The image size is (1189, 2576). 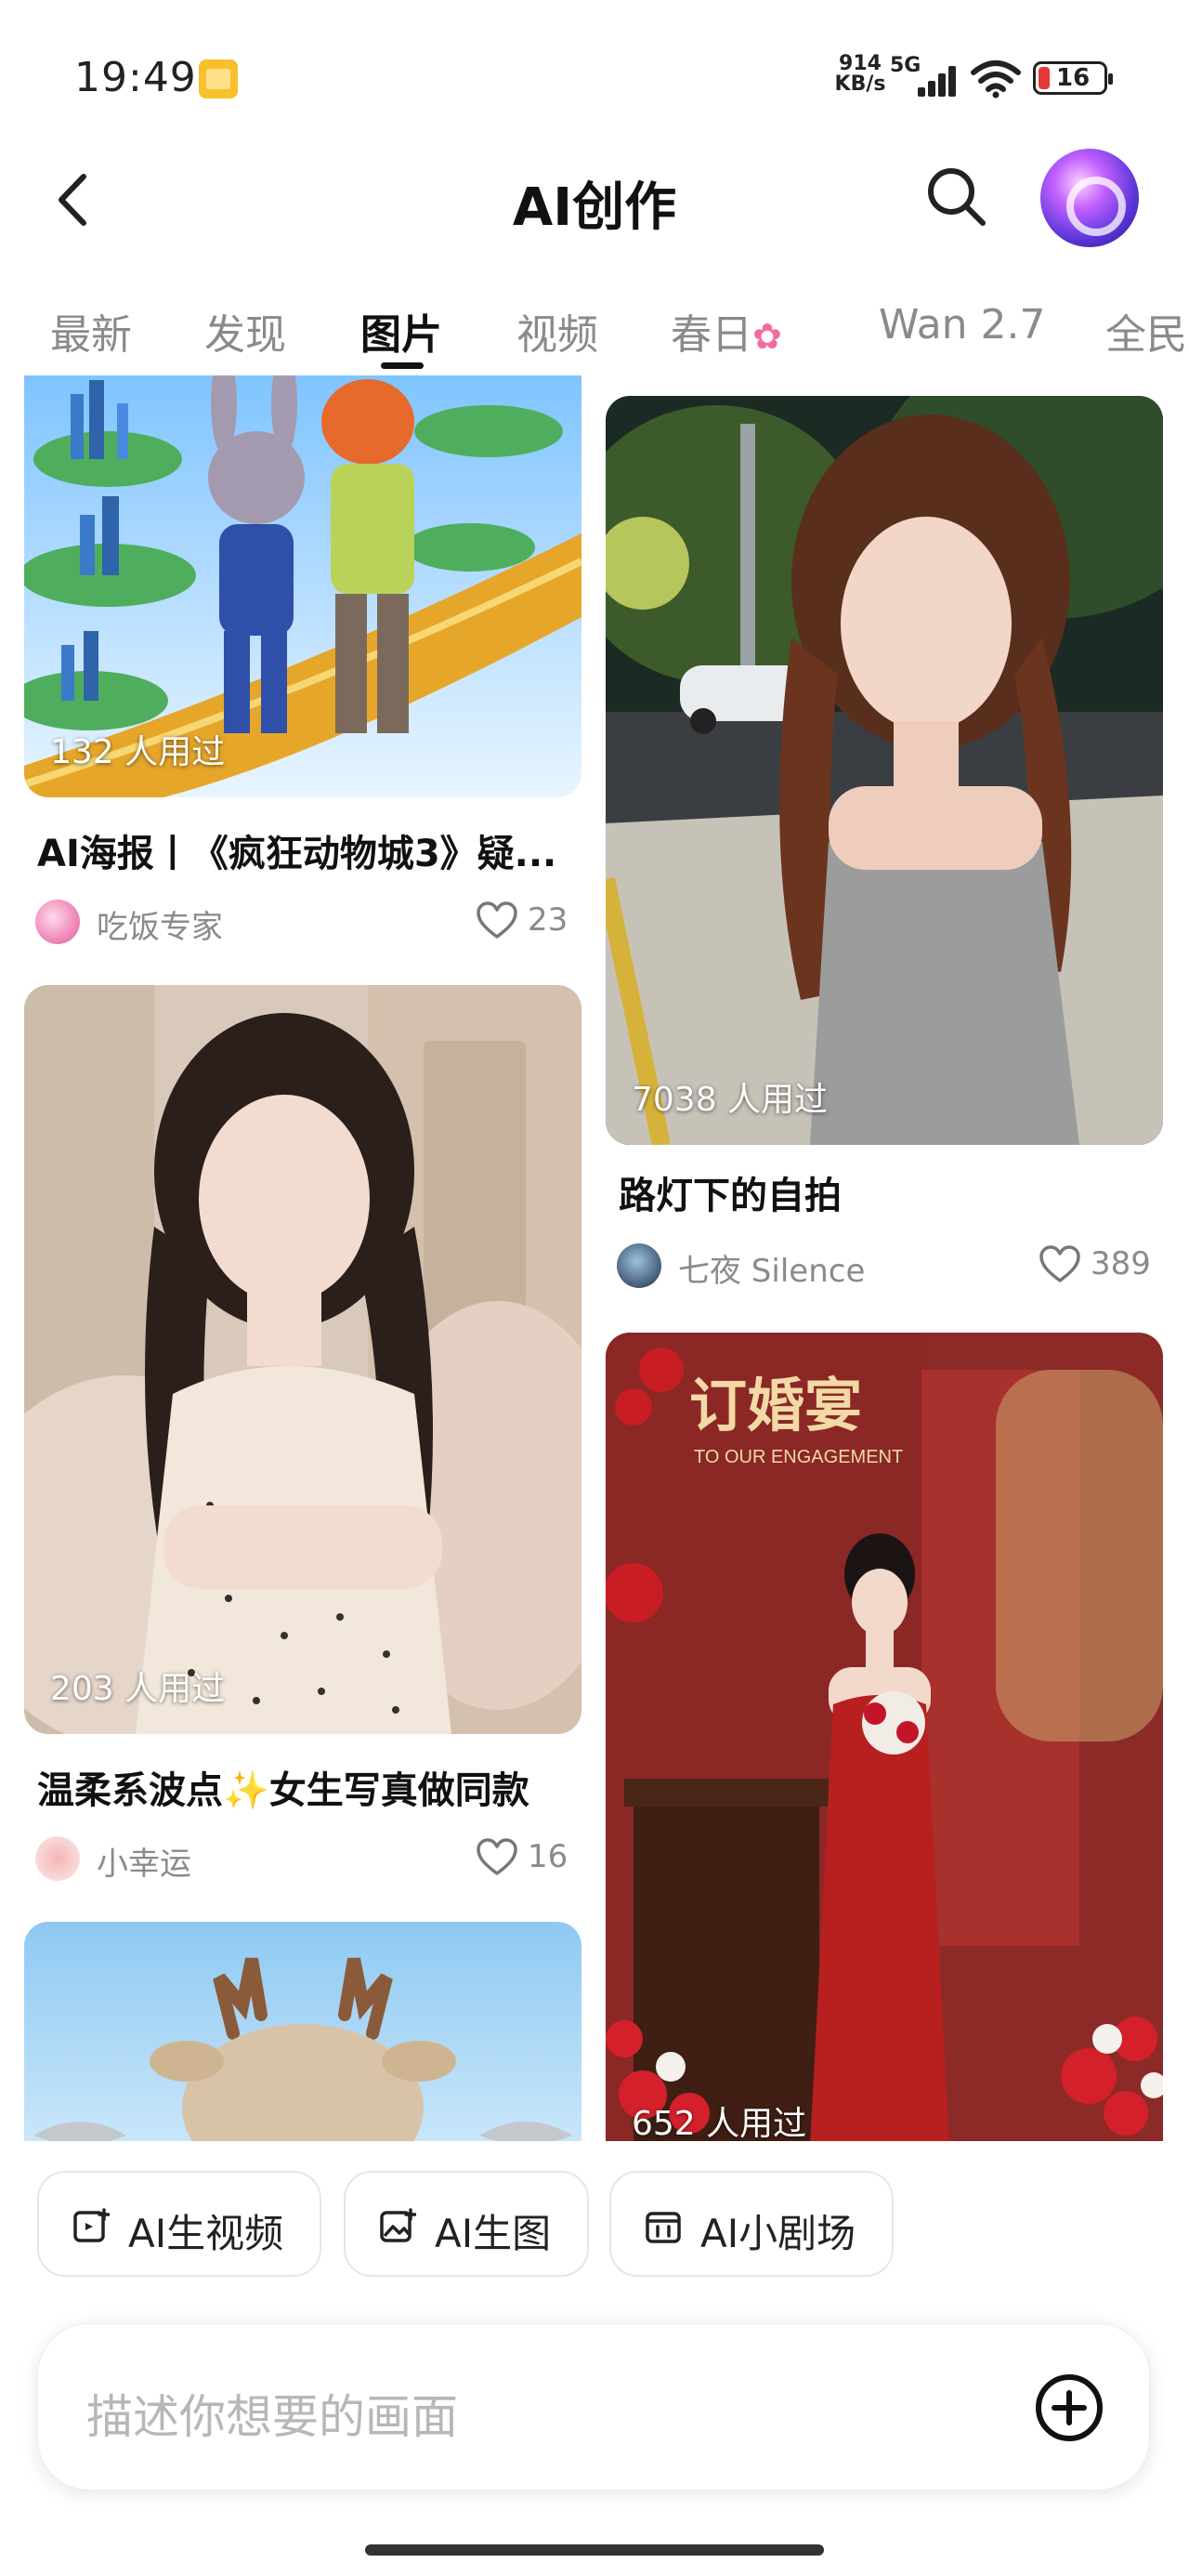 I want to click on image-plus-icon, so click(x=398, y=2225).